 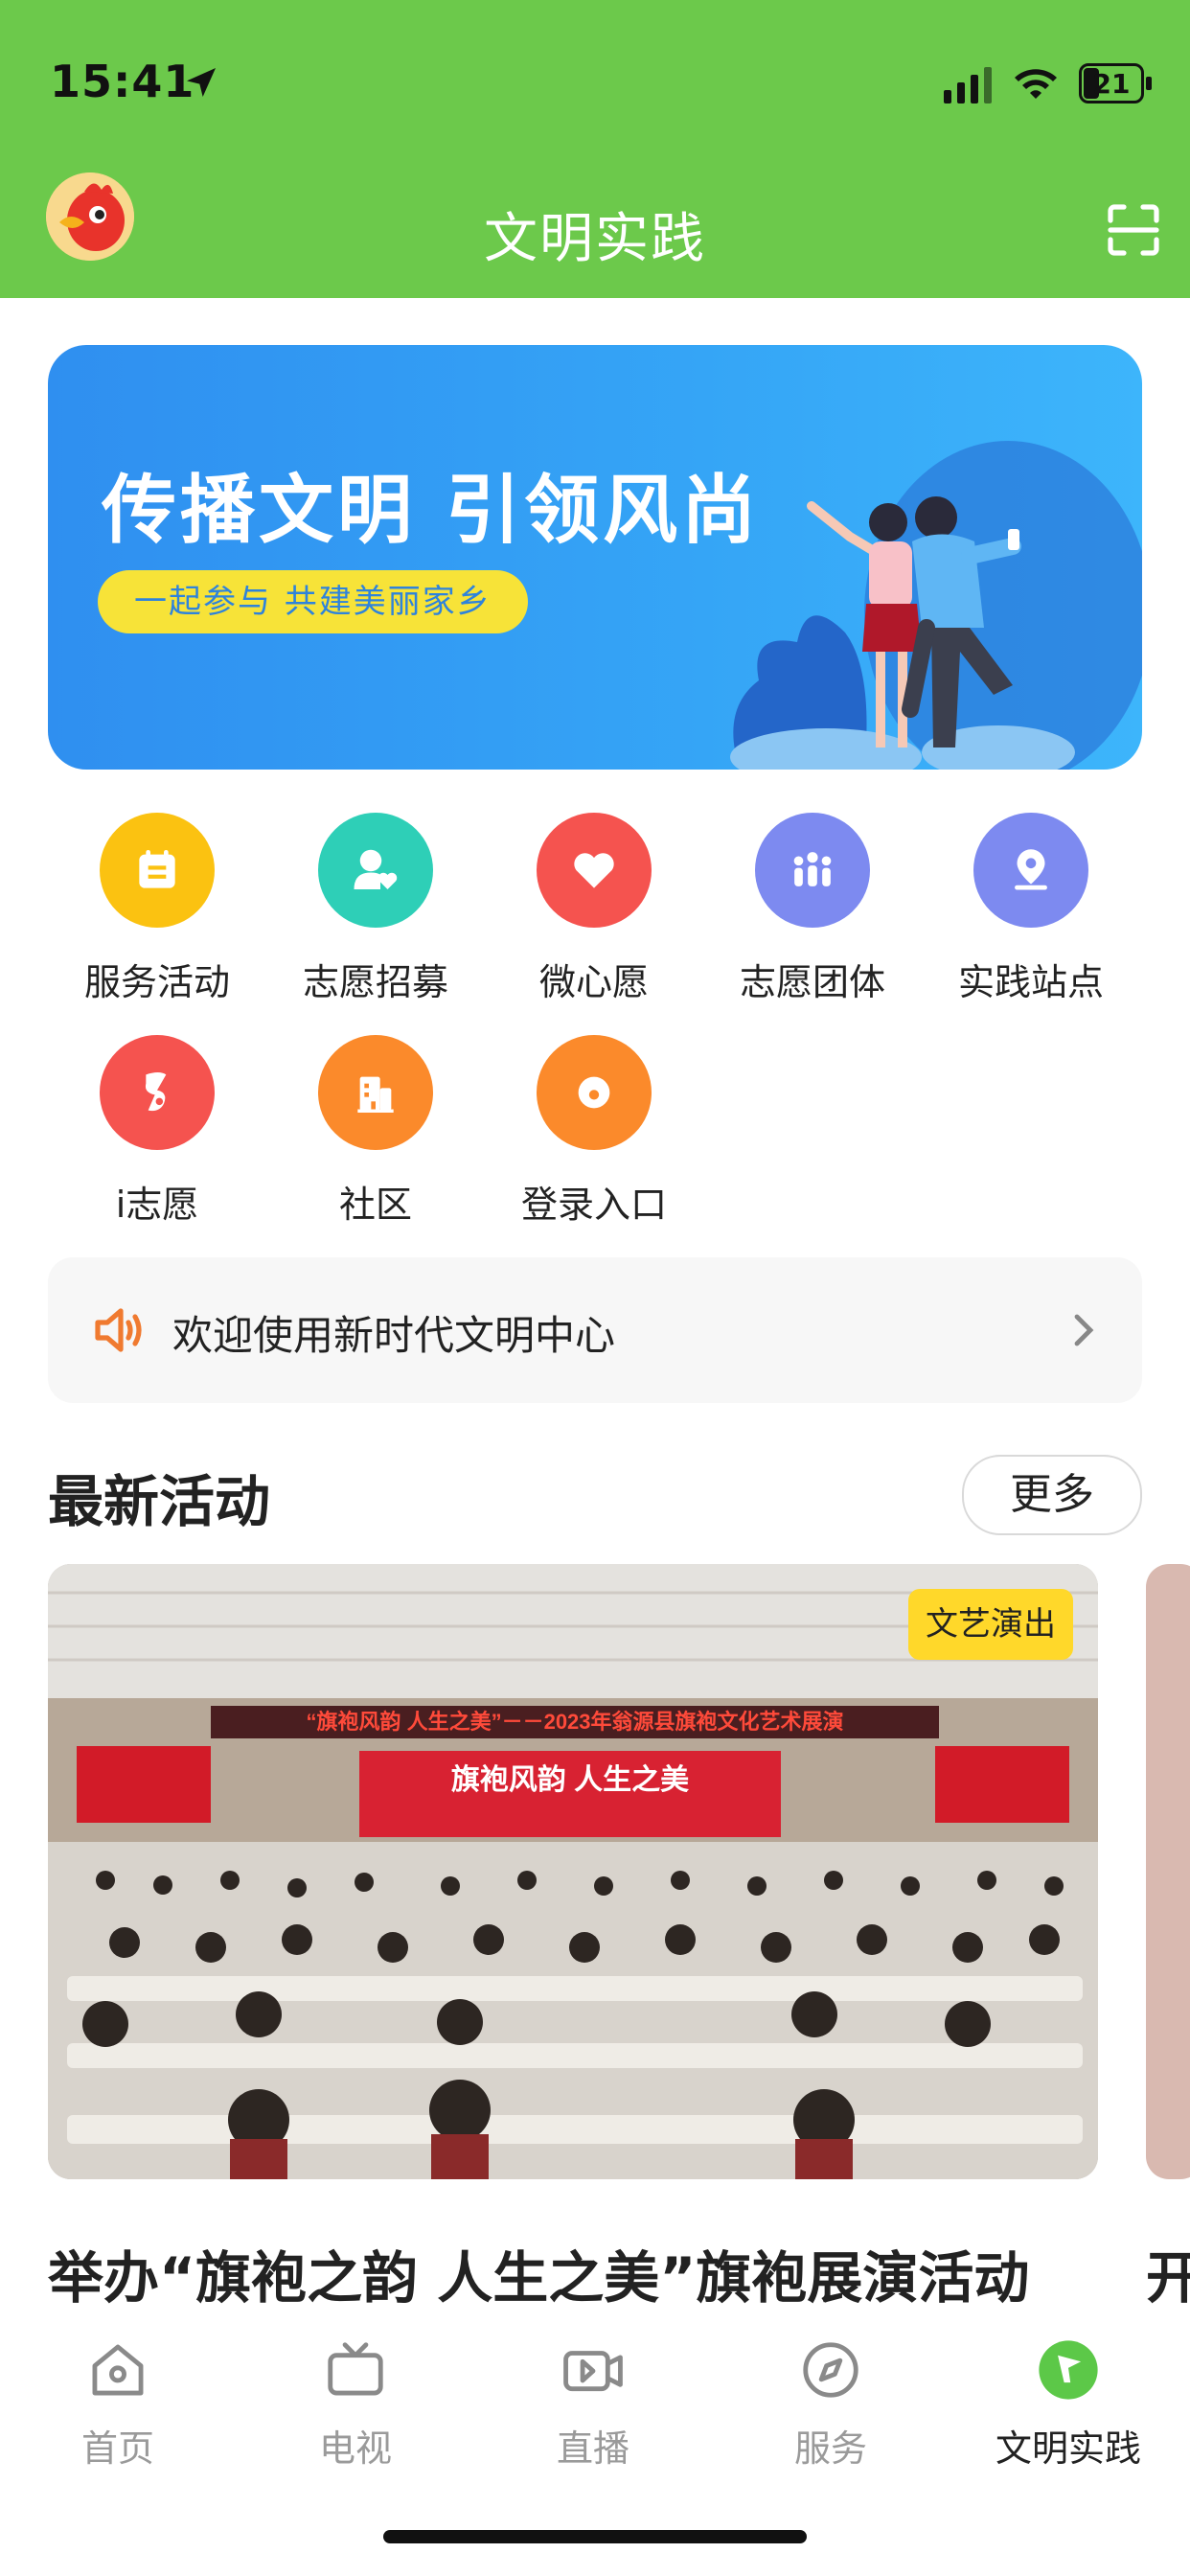 I want to click on group-icon, so click(x=812, y=870).